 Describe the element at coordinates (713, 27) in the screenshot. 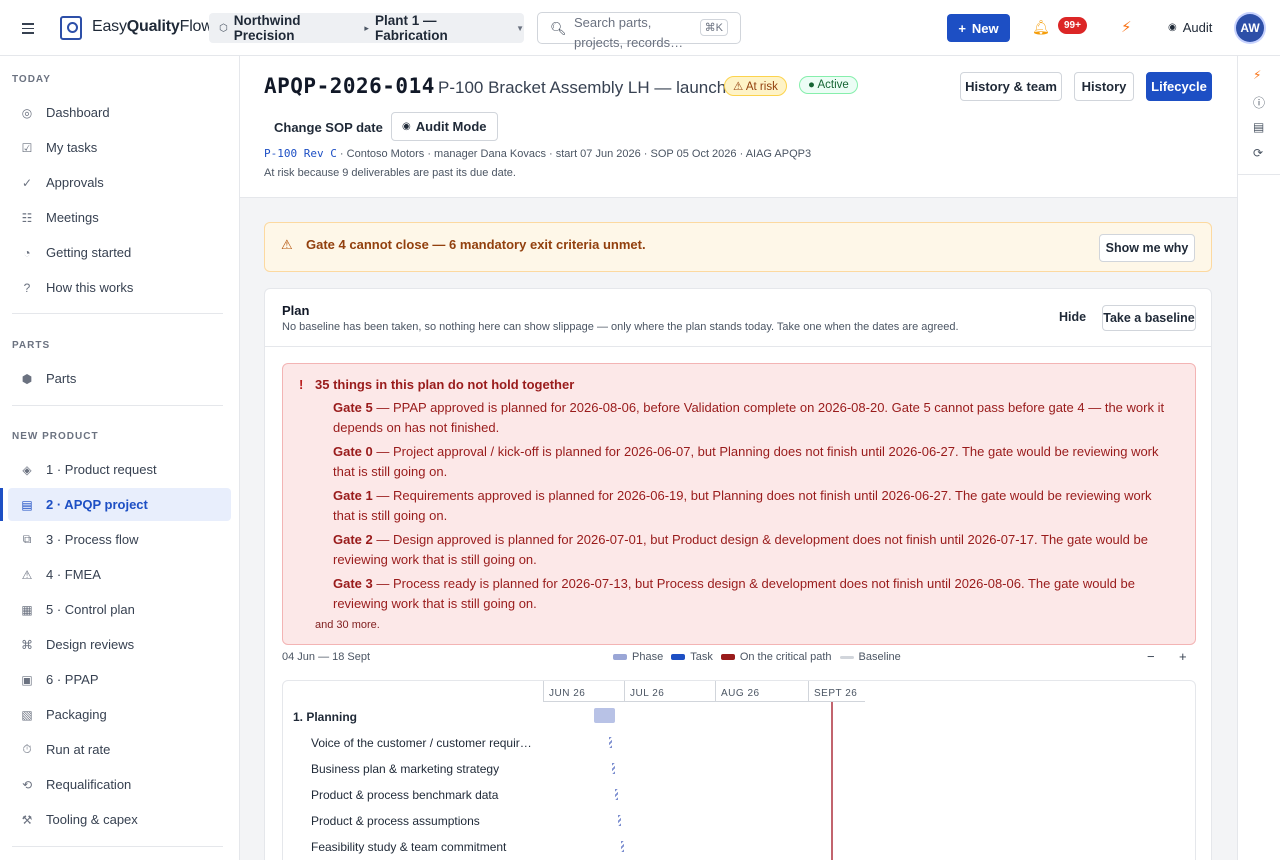

I see `search-shortcut: ⌘K` at that location.